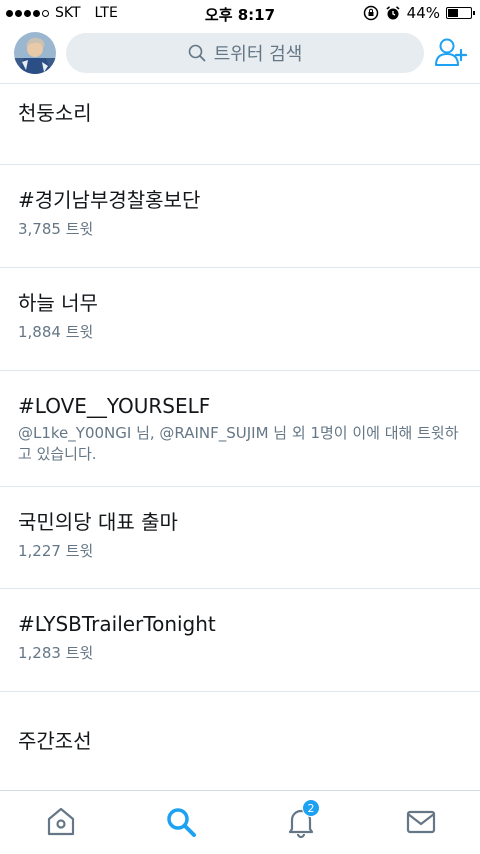 This screenshot has height=854, width=480. I want to click on rotation-lock-icon, so click(370, 13).